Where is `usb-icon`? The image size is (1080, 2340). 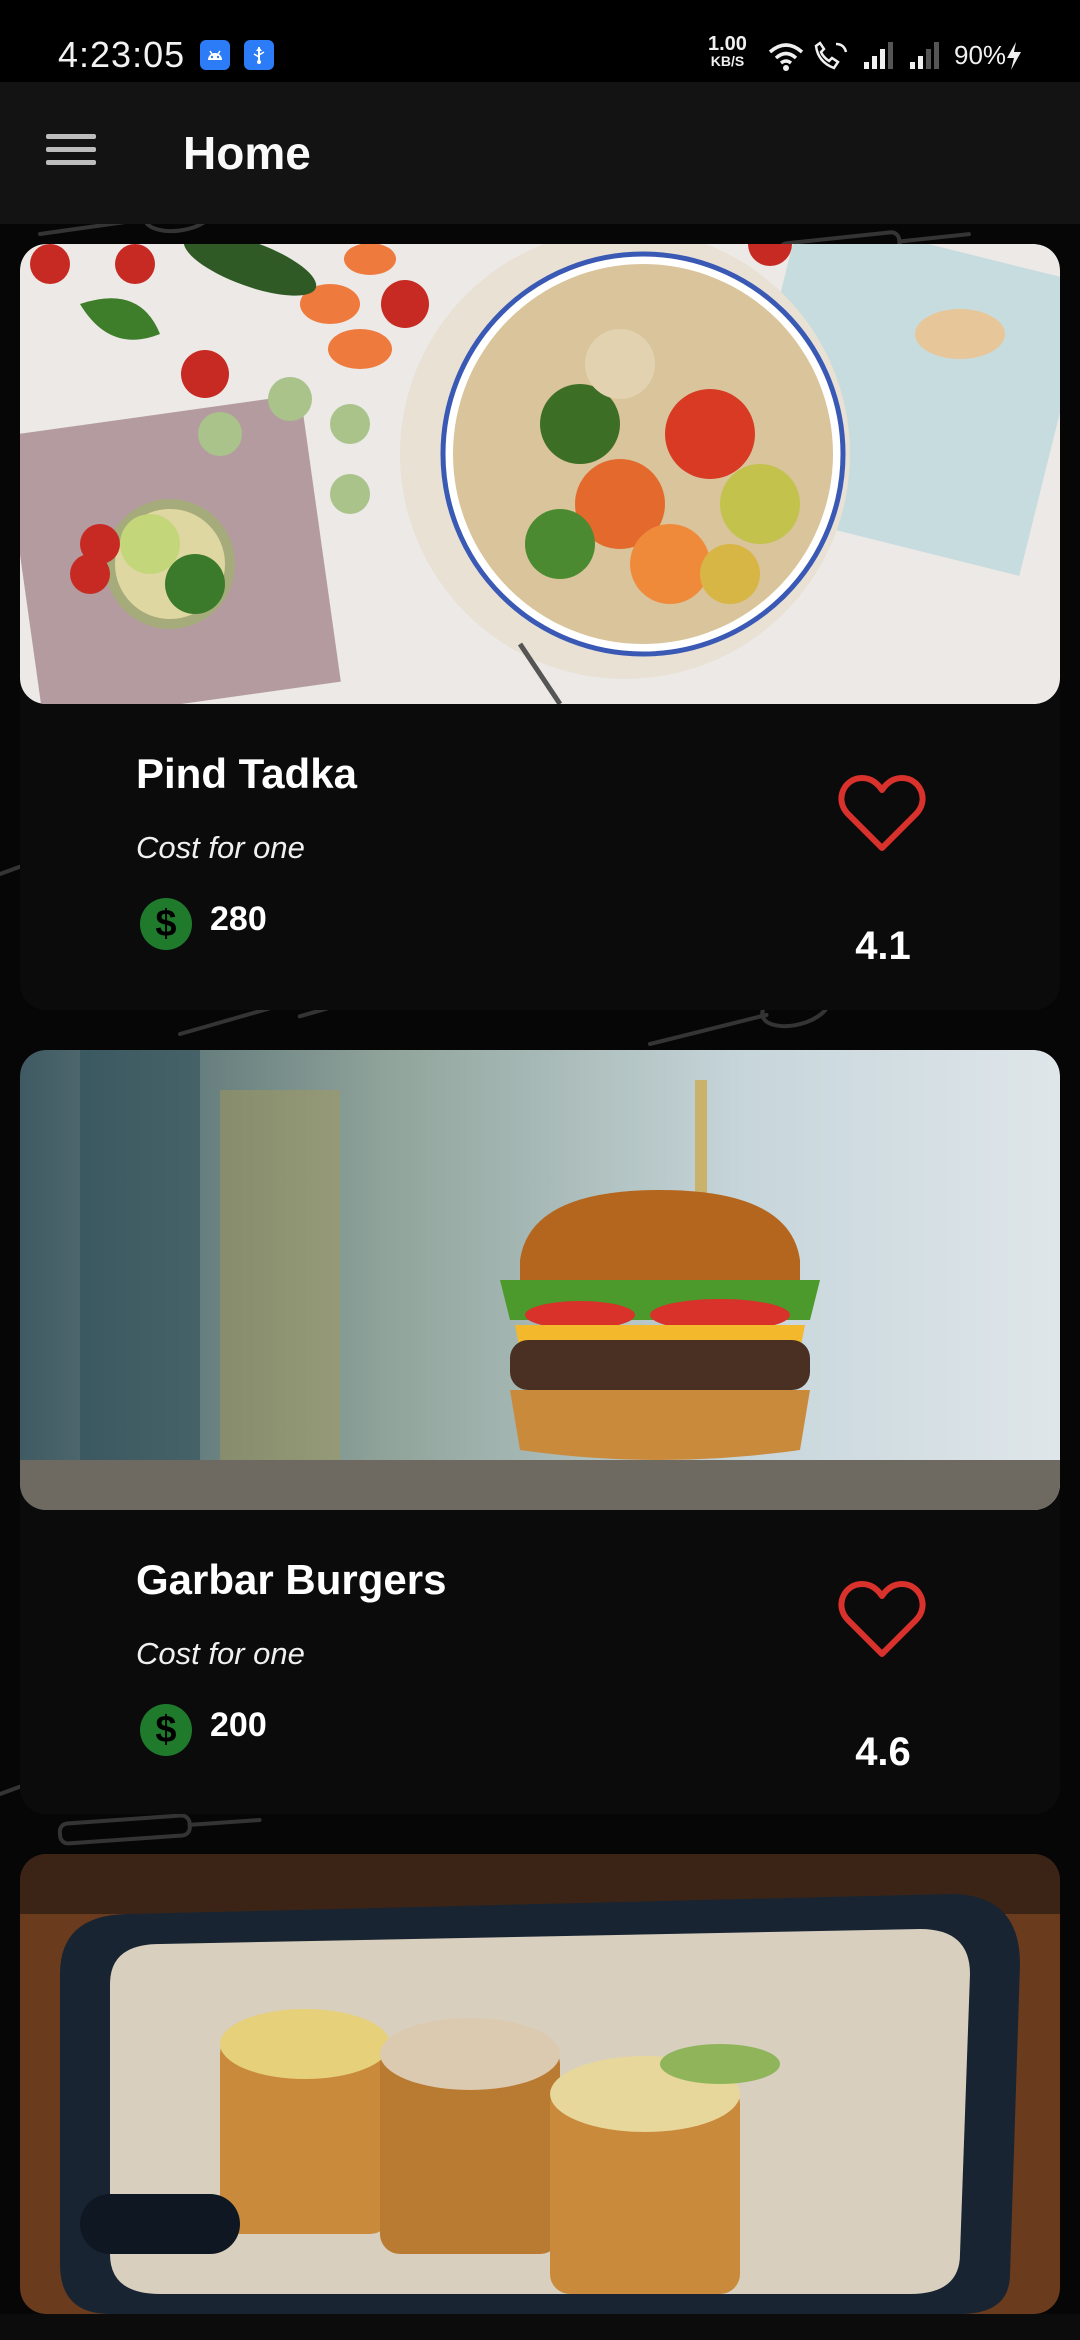
usb-icon is located at coordinates (259, 55).